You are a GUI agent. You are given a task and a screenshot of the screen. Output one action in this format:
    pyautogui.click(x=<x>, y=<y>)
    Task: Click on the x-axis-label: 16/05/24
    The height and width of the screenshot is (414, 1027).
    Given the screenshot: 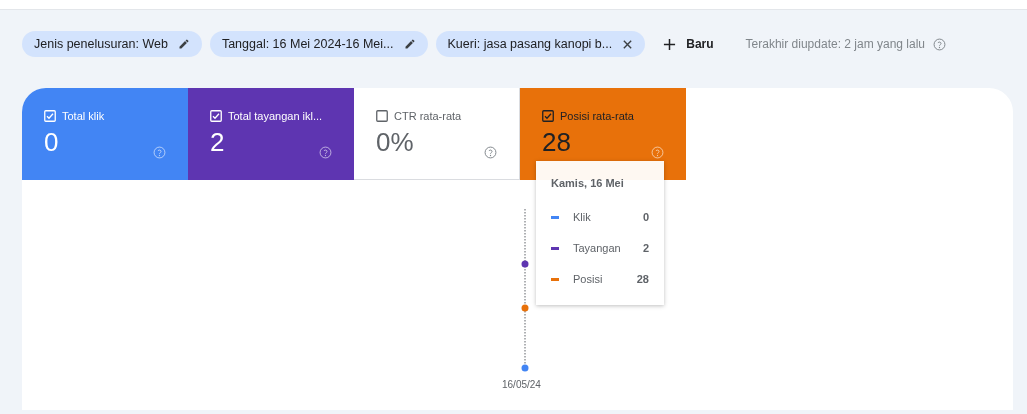 What is the action you would take?
    pyautogui.click(x=521, y=385)
    